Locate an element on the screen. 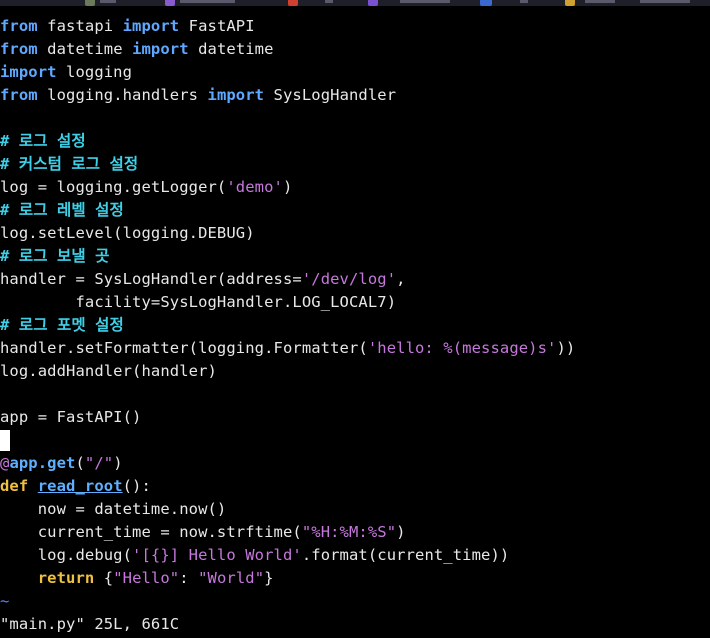  code-text: app = FastAPI() is located at coordinates (71, 417).